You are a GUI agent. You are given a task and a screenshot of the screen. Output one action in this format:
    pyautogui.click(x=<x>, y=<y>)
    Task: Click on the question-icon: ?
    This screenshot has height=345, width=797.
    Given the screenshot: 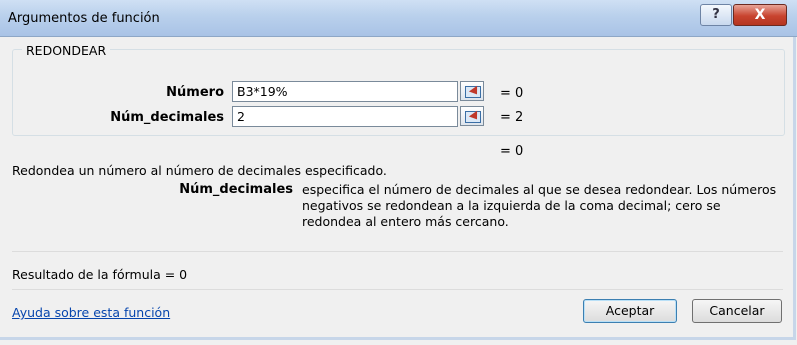 What is the action you would take?
    pyautogui.click(x=716, y=14)
    